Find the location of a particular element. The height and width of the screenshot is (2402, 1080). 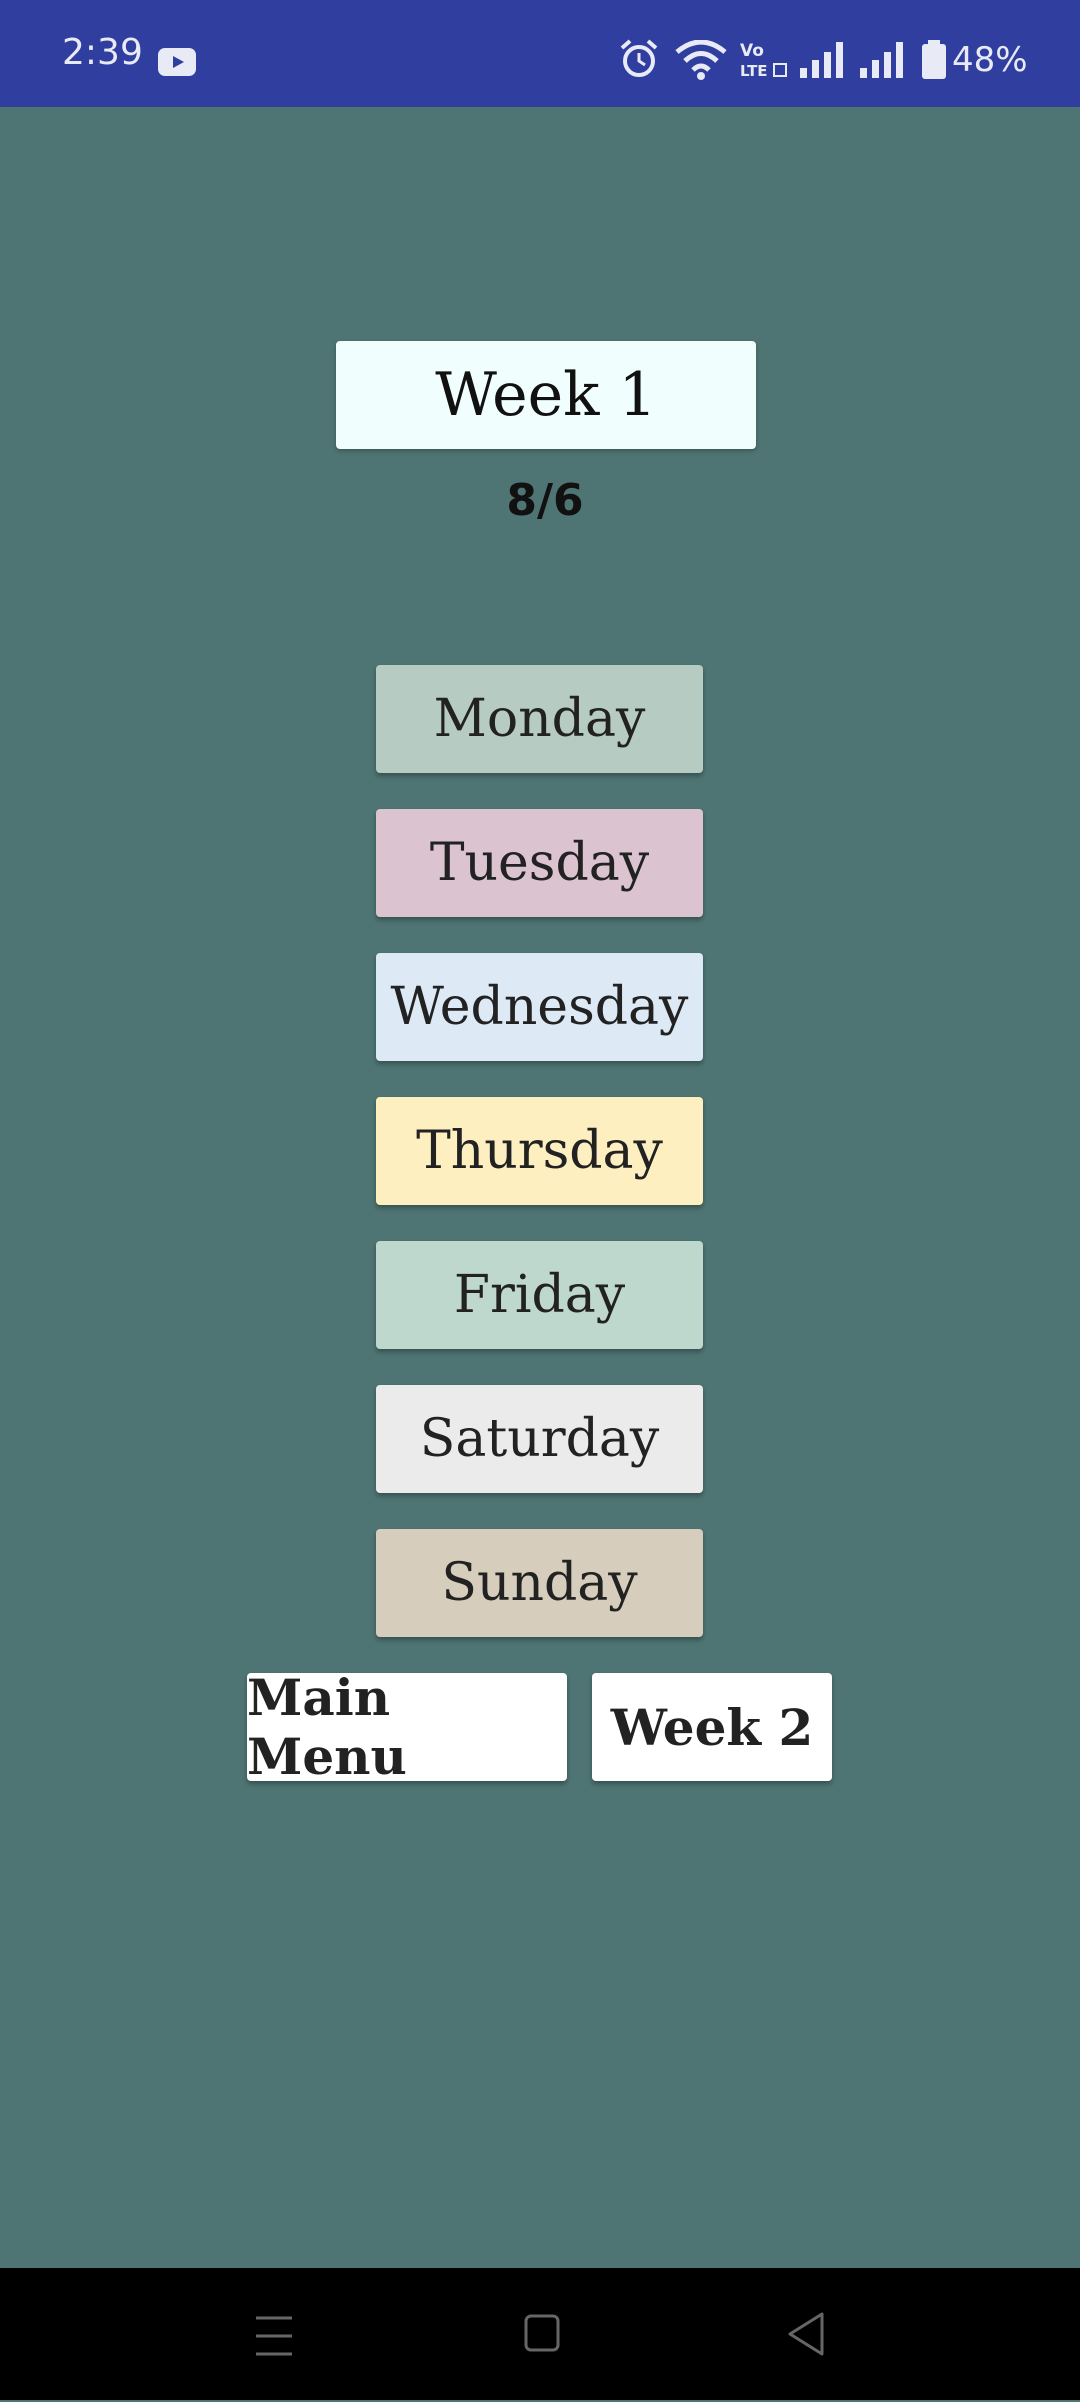

status-time: 2:39 is located at coordinates (102, 52).